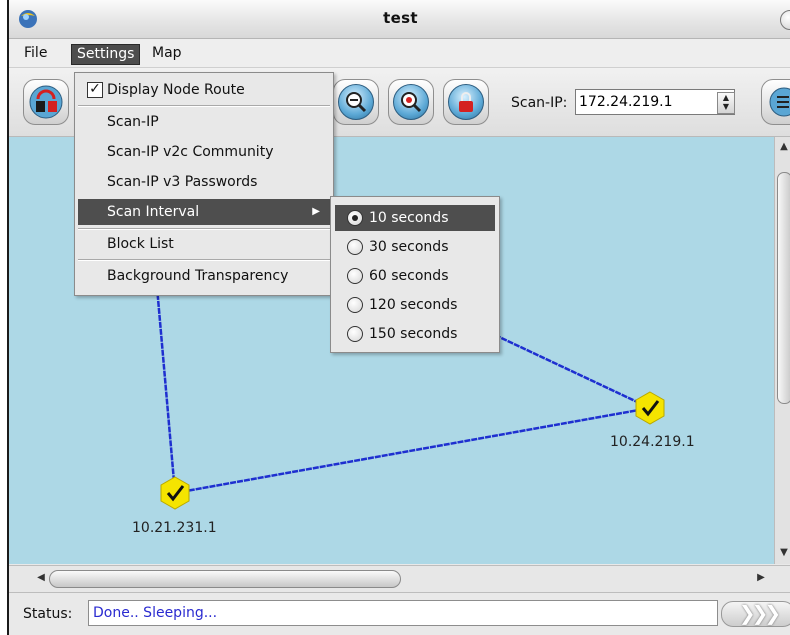  I want to click on scroll-left-icon: ◀, so click(41, 577).